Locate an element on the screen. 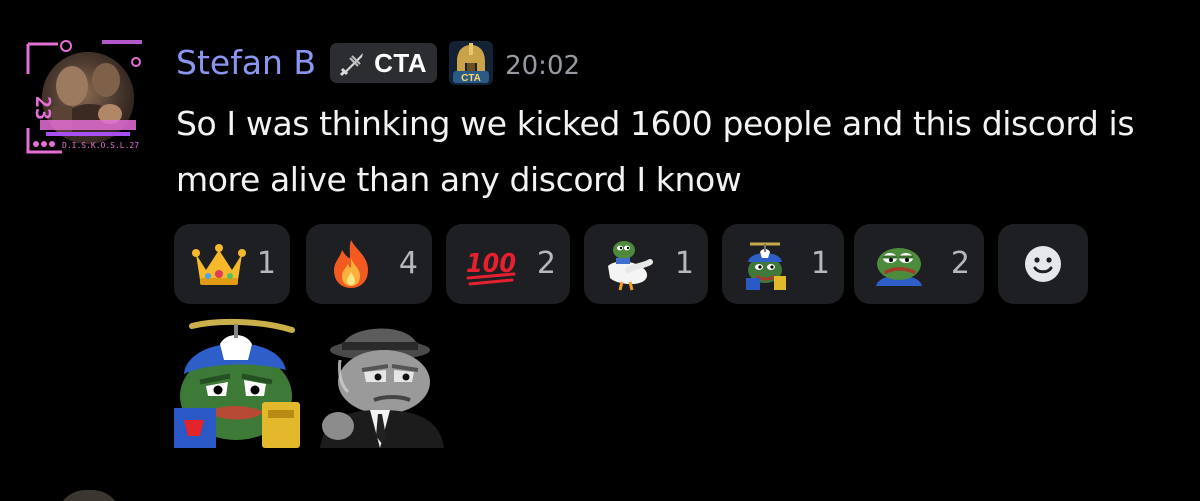 Image resolution: width=1200 pixels, height=501 pixels. reaction-pepe-frog: 2 is located at coordinates (919, 264).